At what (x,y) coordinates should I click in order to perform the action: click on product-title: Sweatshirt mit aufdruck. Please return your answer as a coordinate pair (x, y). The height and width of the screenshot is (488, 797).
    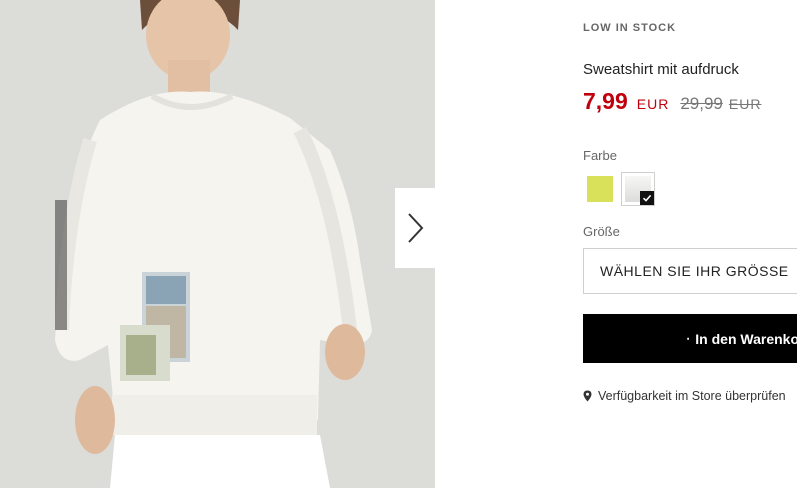
    Looking at the image, I should click on (661, 69).